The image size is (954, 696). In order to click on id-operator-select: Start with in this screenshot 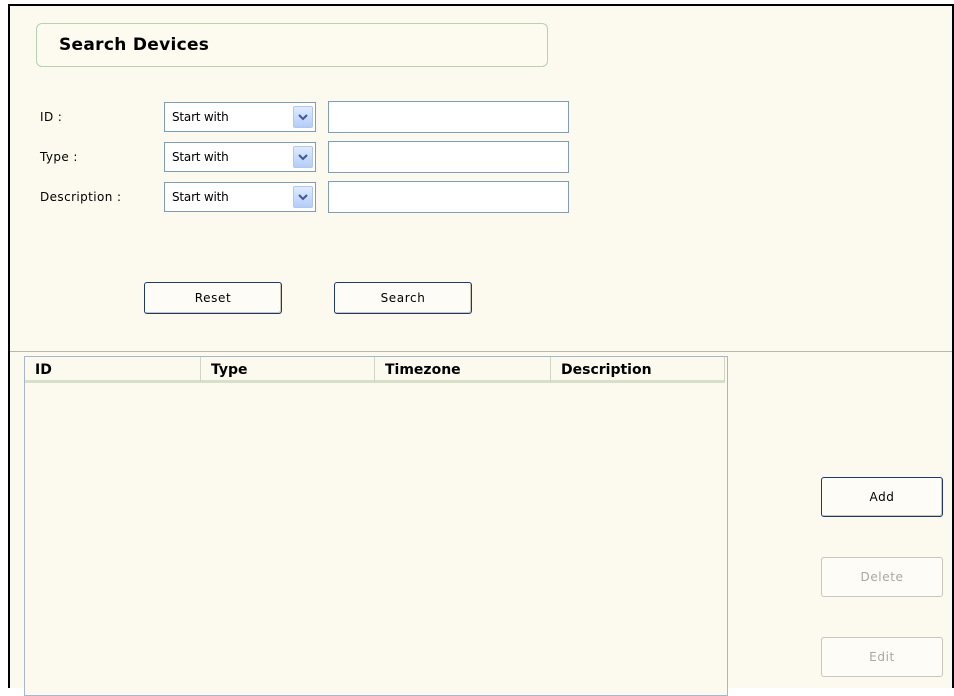, I will do `click(240, 117)`.